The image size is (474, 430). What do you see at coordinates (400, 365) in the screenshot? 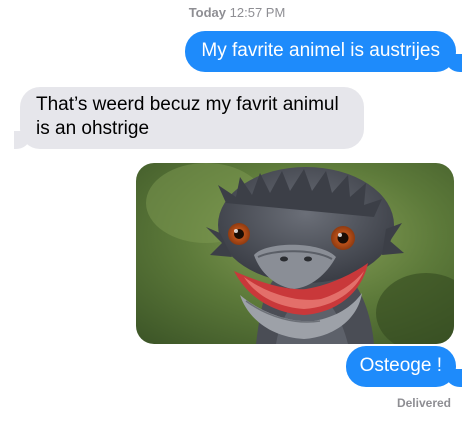
I see `message-text: Osteoge !` at bounding box center [400, 365].